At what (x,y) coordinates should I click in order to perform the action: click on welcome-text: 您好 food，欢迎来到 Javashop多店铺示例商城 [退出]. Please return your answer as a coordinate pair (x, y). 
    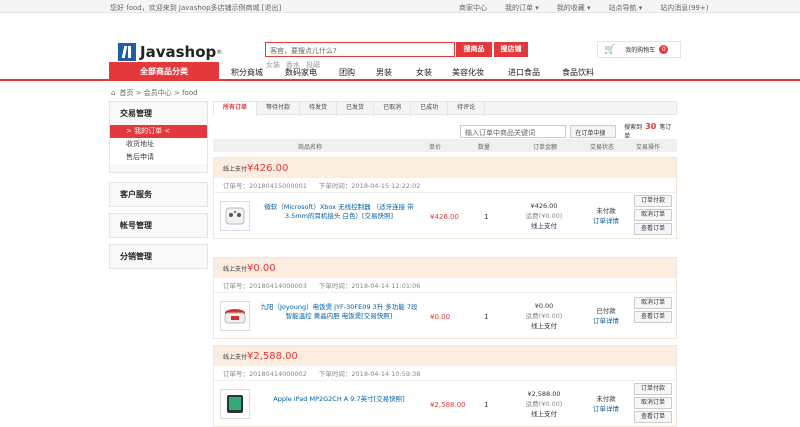
    Looking at the image, I should click on (196, 8).